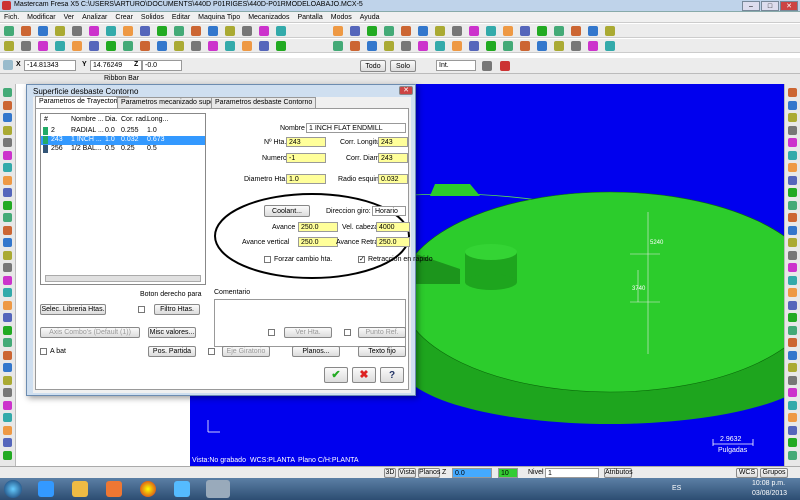 This screenshot has height=500, width=800. Describe the element at coordinates (50, 65) in the screenshot. I see `x-coordinate-field: -14.81343` at that location.